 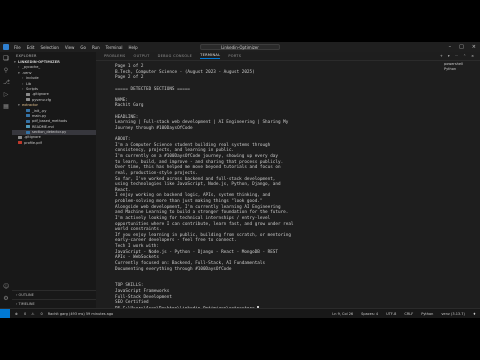 What do you see at coordinates (80, 314) in the screenshot?
I see `last-command-status: Rachit garg (493 ms) 59 minutes ago` at bounding box center [80, 314].